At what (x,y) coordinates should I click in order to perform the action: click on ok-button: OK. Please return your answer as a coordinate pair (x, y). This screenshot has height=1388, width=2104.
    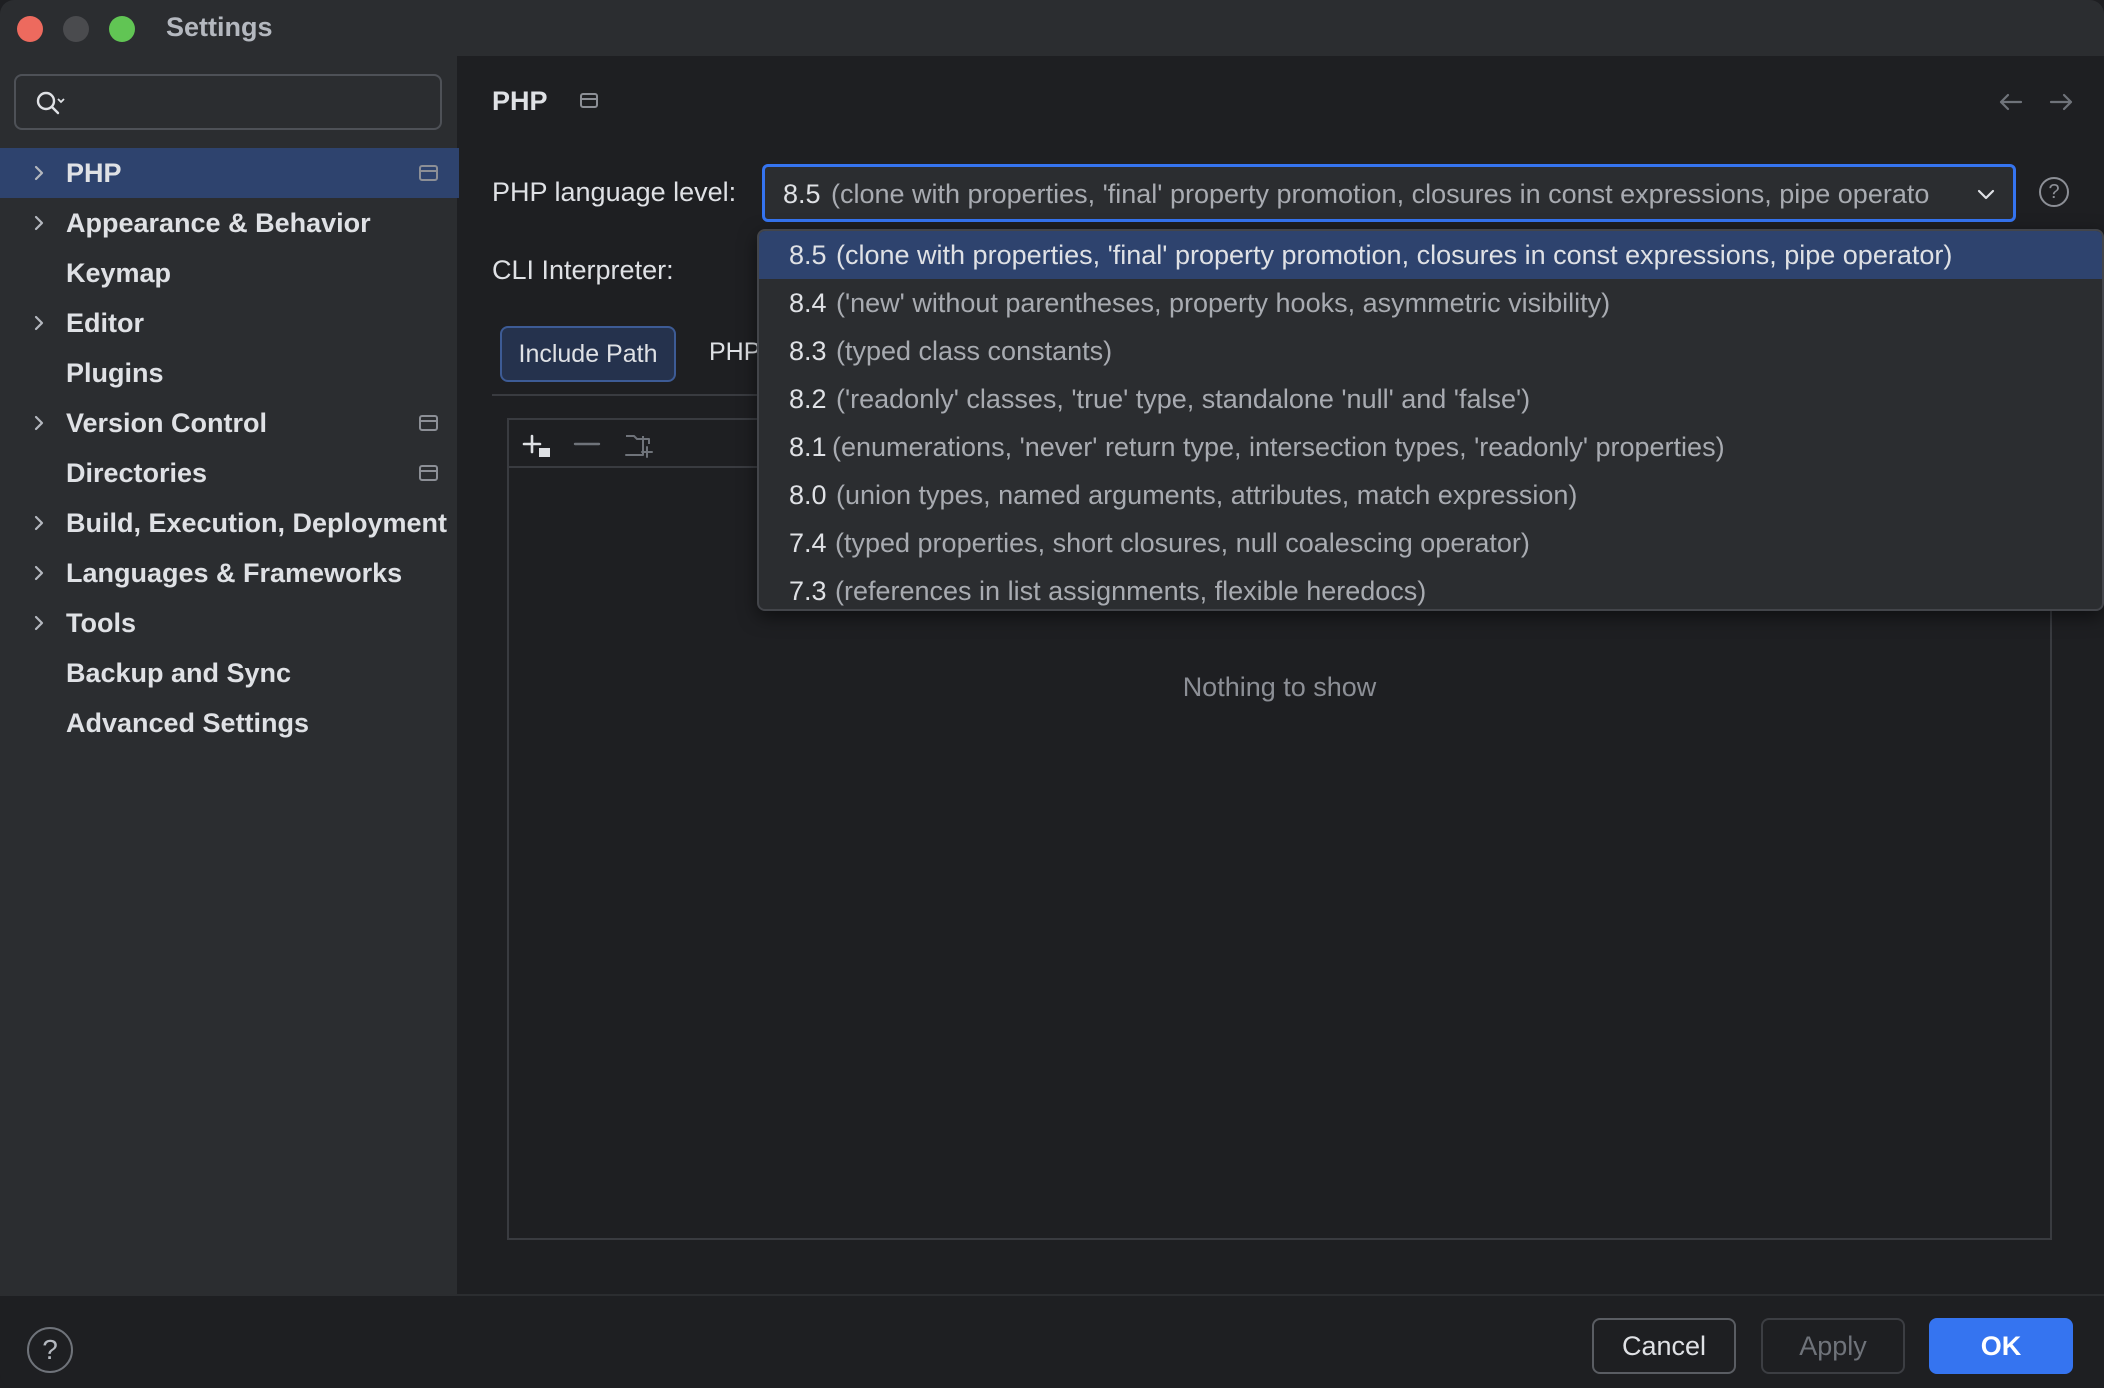
    Looking at the image, I should click on (2001, 1346).